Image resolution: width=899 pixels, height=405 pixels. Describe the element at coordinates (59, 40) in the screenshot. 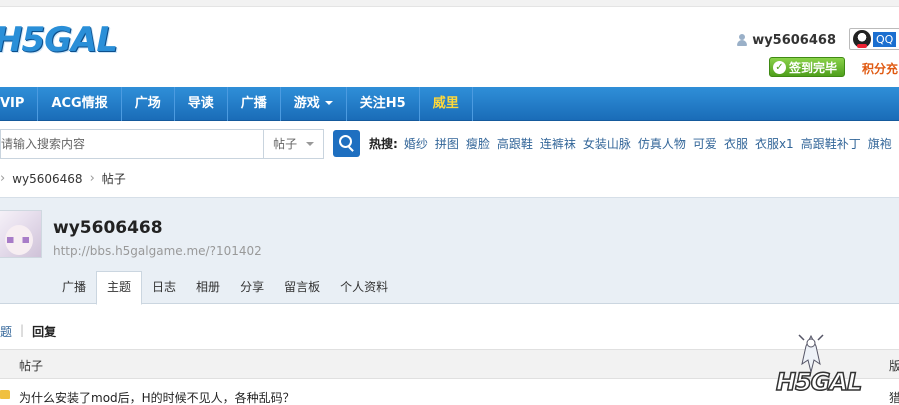

I see `site-logo: H5GAL` at that location.